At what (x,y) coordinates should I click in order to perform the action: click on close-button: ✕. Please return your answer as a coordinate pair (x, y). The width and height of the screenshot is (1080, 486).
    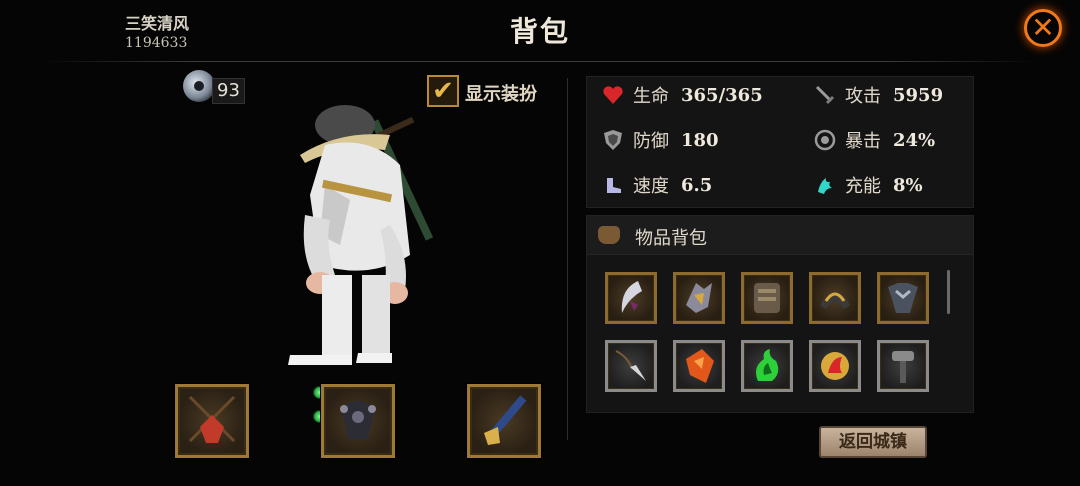
    Looking at the image, I should click on (1043, 28).